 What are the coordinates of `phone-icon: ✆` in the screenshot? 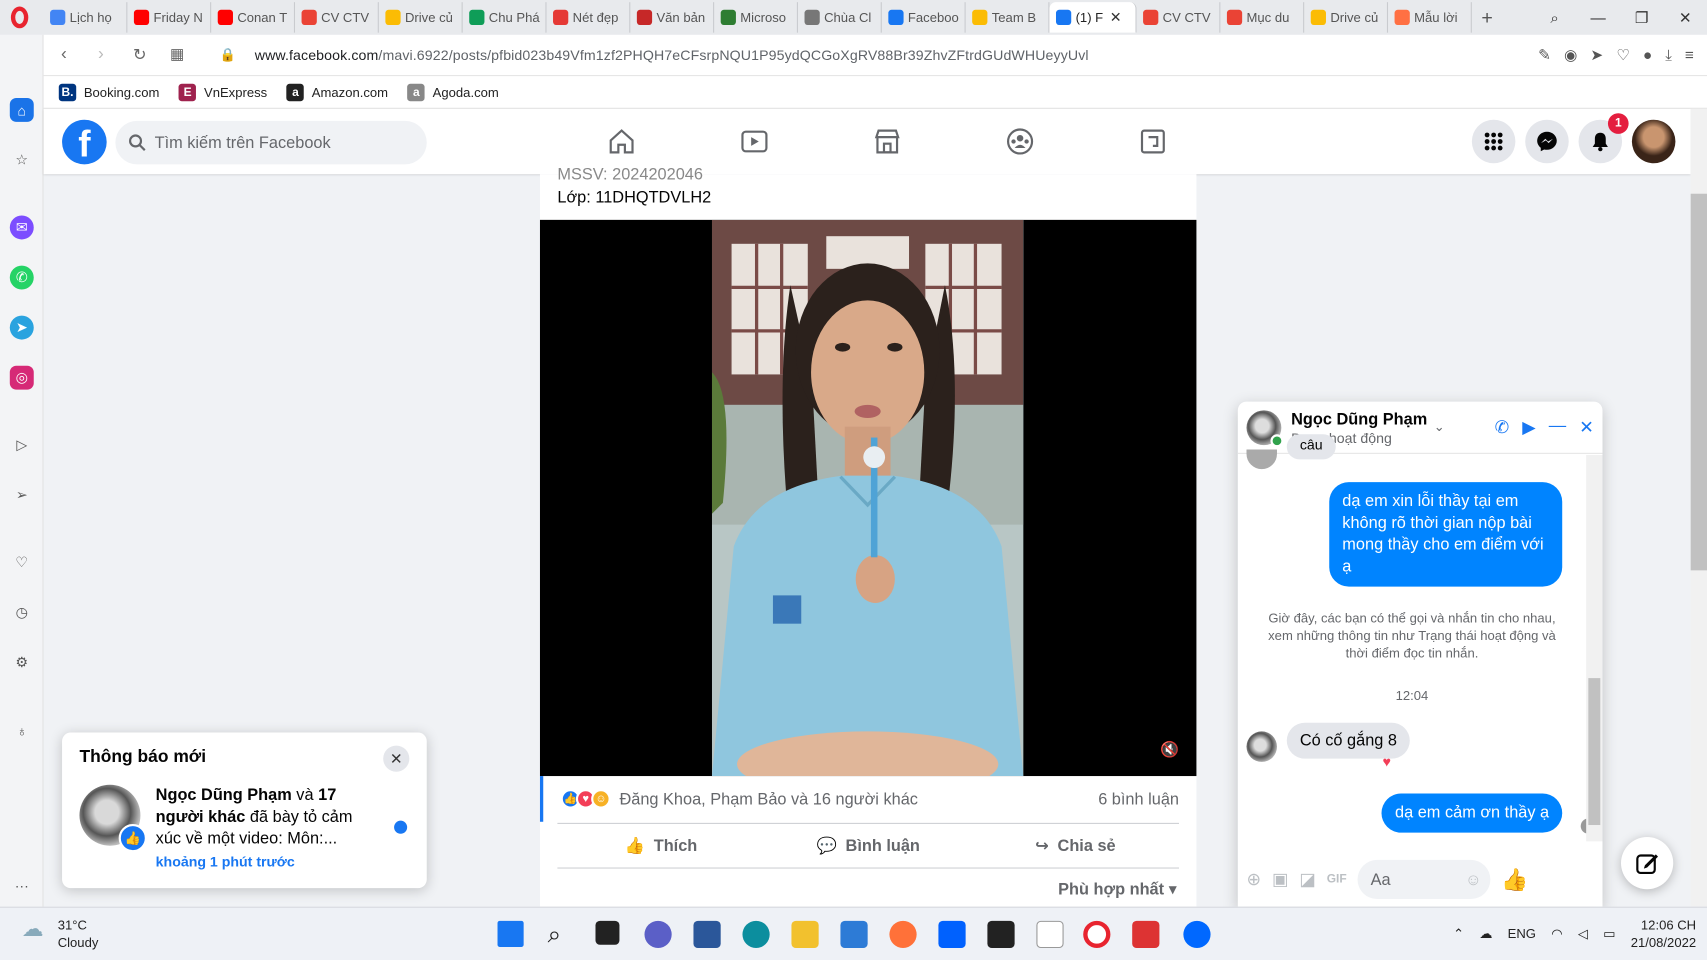 It's located at (1502, 428).